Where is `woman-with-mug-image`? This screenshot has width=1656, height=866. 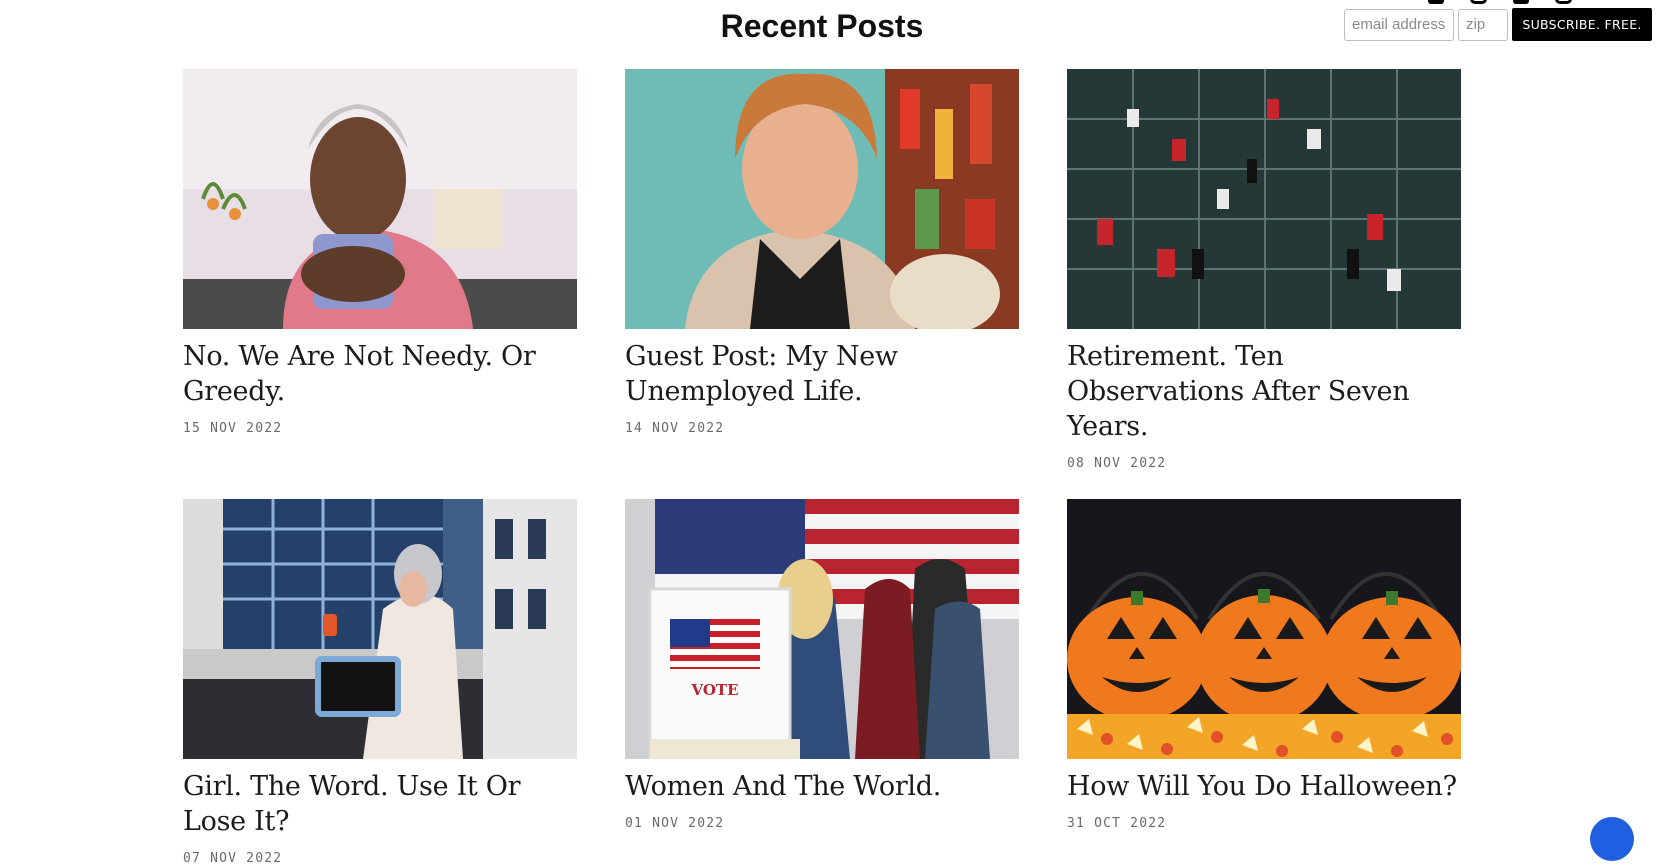 woman-with-mug-image is located at coordinates (380, 199).